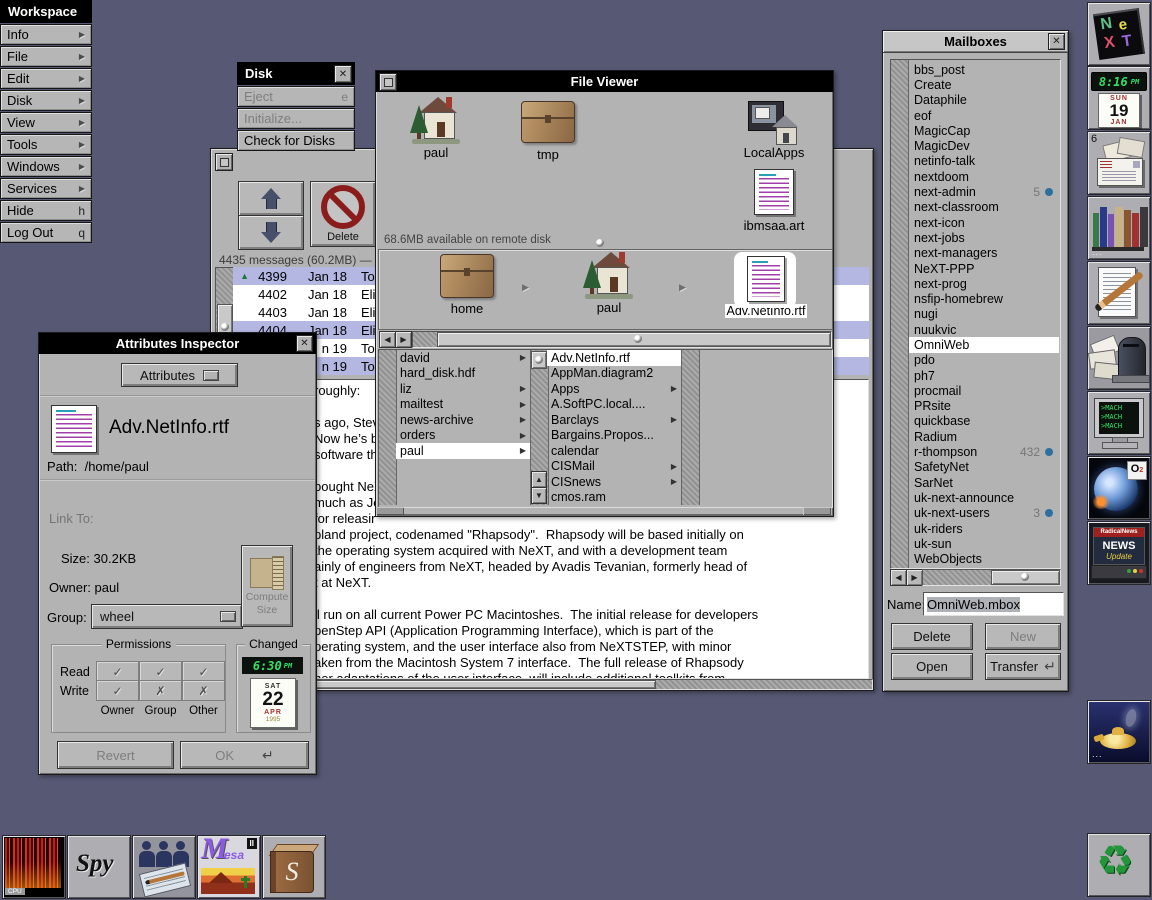 The image size is (1152, 900). I want to click on dock-tile-recycler: ♻, so click(1119, 865).